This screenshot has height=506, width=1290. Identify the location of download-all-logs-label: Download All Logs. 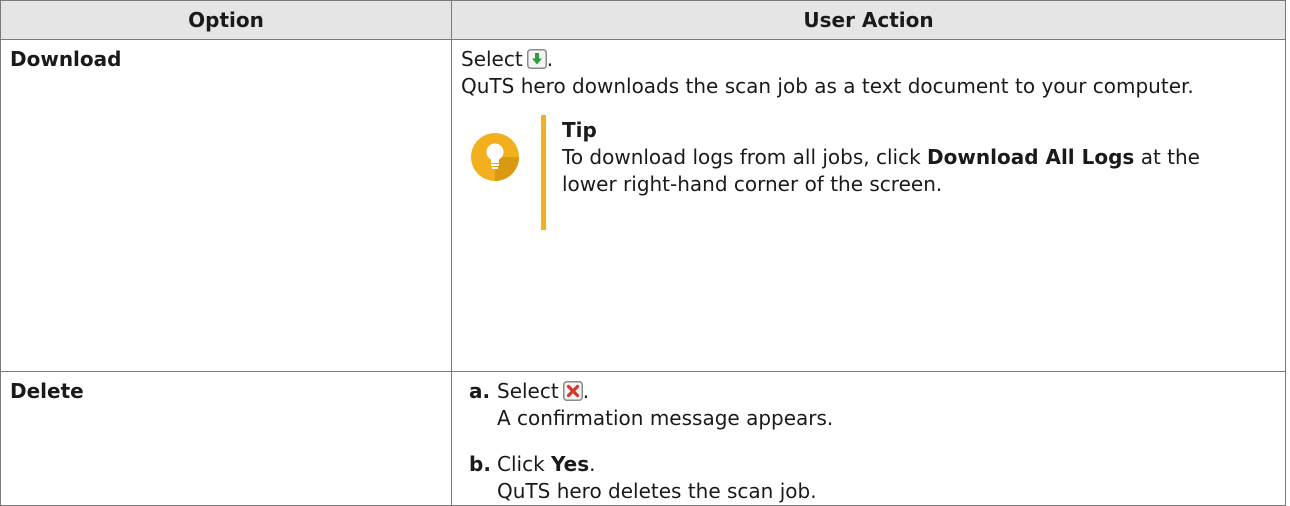
(1031, 157).